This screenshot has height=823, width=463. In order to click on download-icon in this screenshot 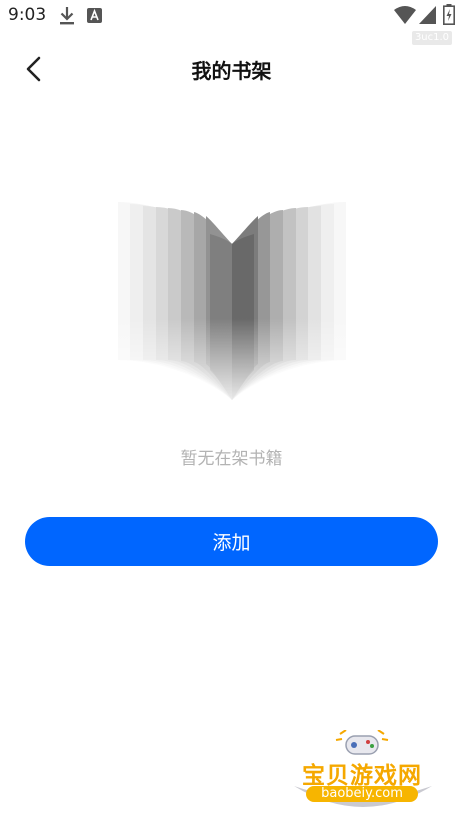, I will do `click(67, 16)`.